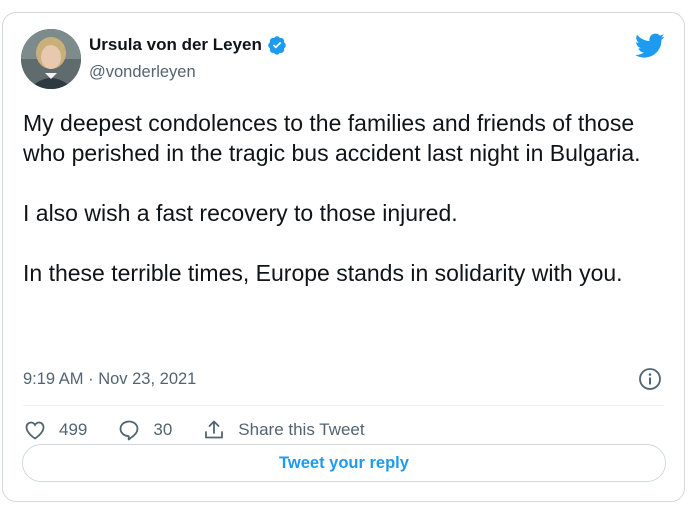 This screenshot has width=698, height=523. I want to click on profile-photo-icon, so click(51, 59).